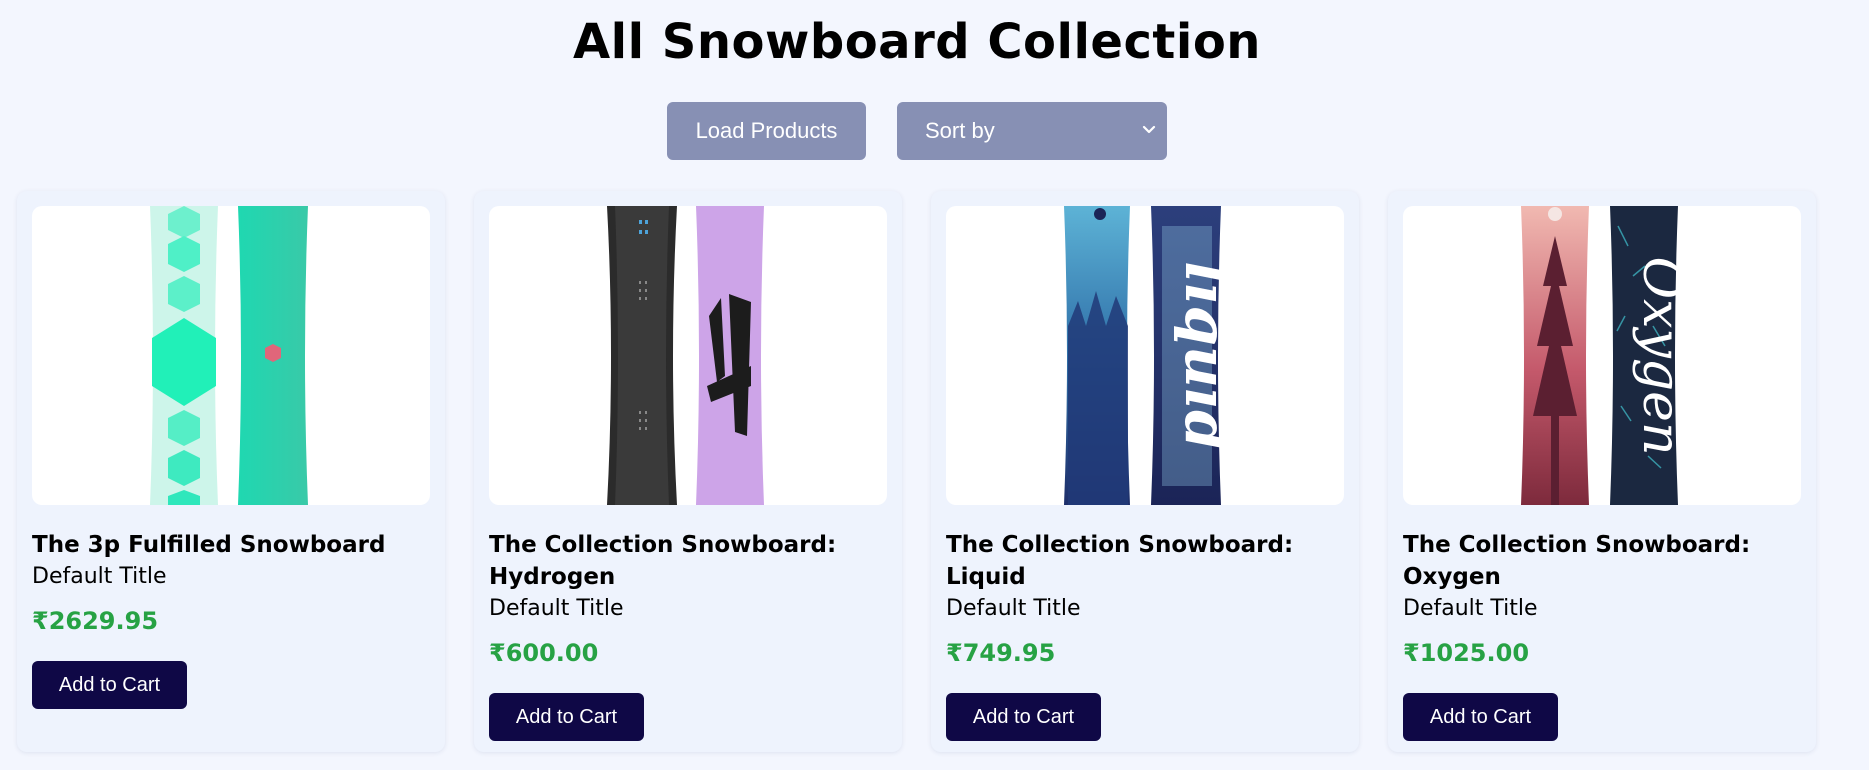  I want to click on sort-select-label: Sort by, so click(960, 130).